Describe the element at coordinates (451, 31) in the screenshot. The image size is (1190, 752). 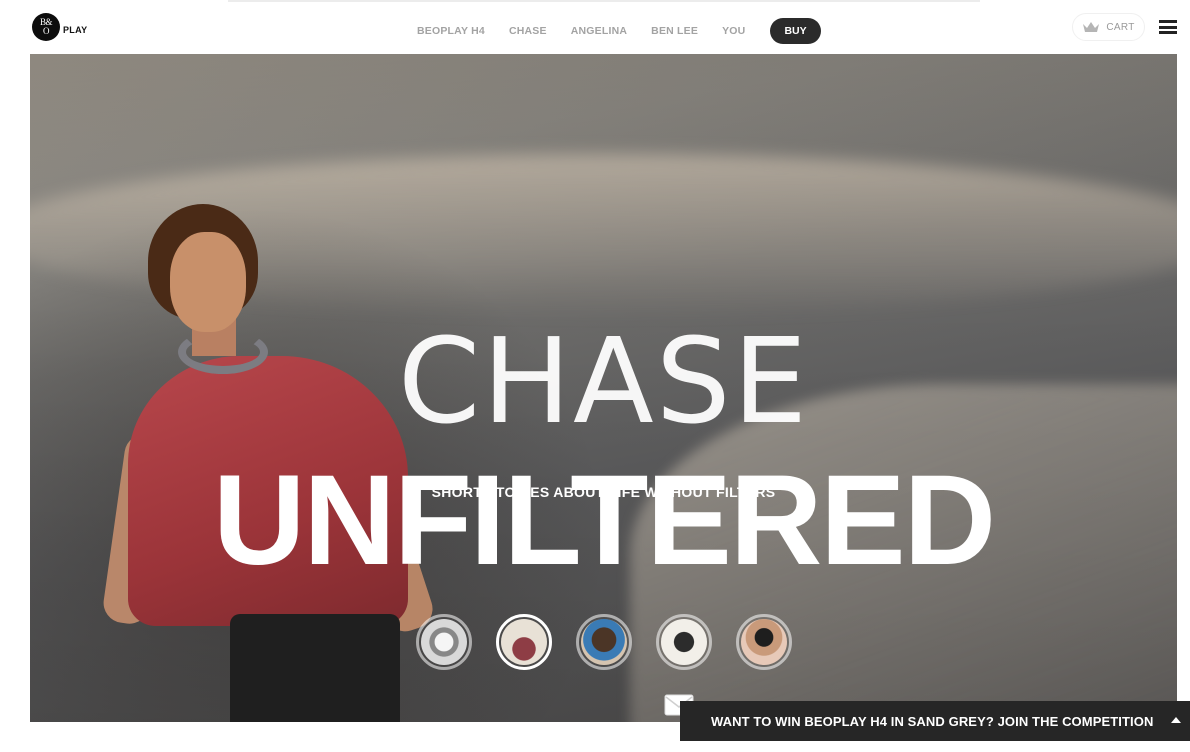
I see `nav-item-beoplay-h4: BEOPLAY H4` at that location.